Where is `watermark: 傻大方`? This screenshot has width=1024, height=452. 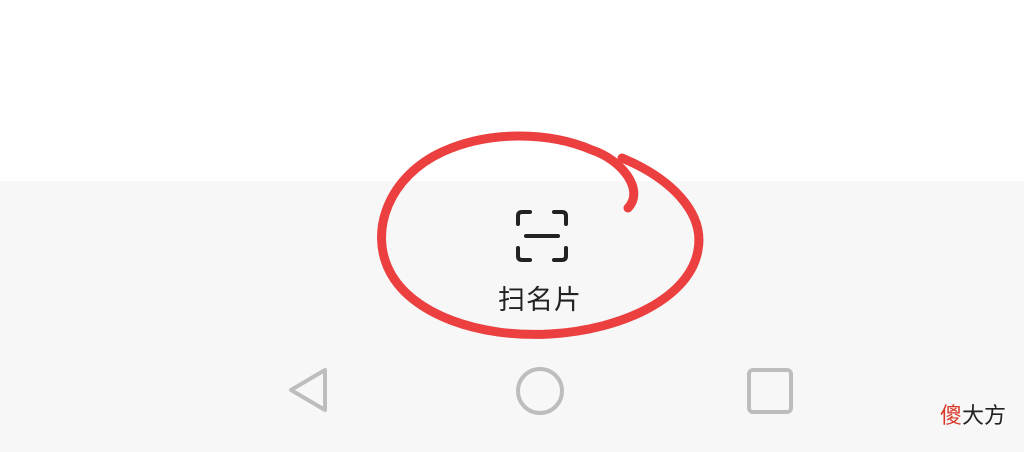
watermark: 傻大方 is located at coordinates (973, 414).